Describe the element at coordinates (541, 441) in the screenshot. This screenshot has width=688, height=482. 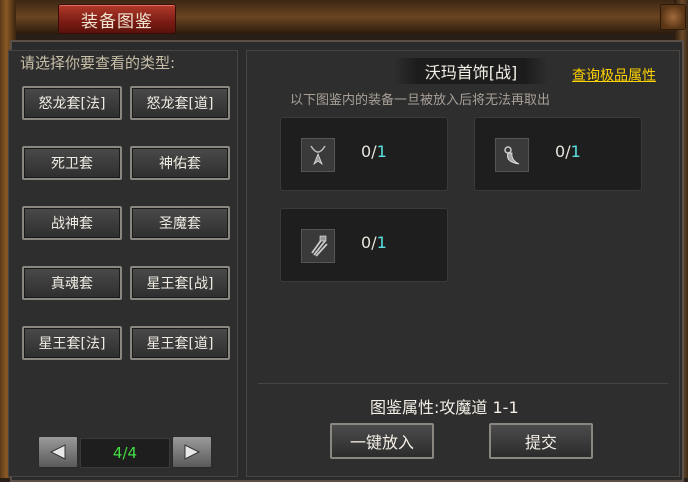
I see `submit-button: 提交` at that location.